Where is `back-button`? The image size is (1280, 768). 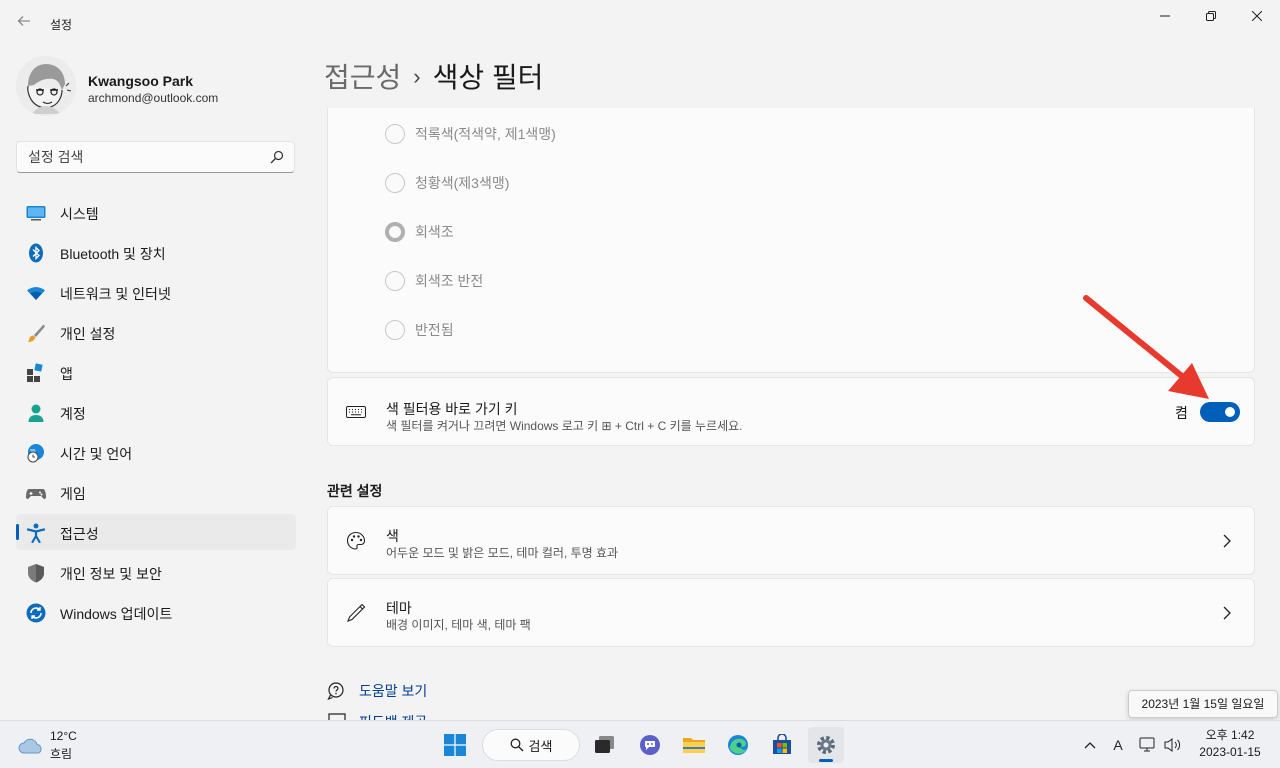
back-button is located at coordinates (24, 24).